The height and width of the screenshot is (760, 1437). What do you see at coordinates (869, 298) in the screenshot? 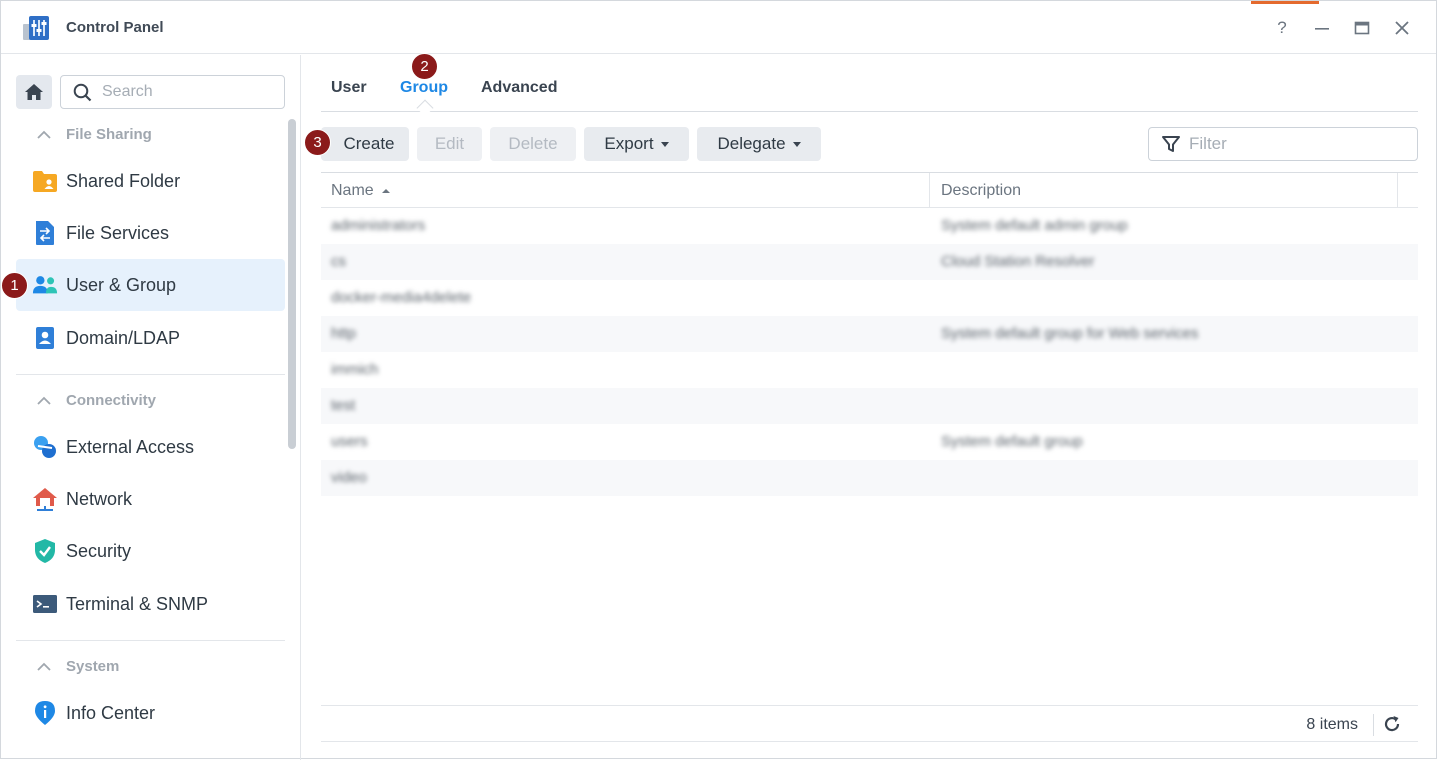
I see `table-row: docker-media4delete` at bounding box center [869, 298].